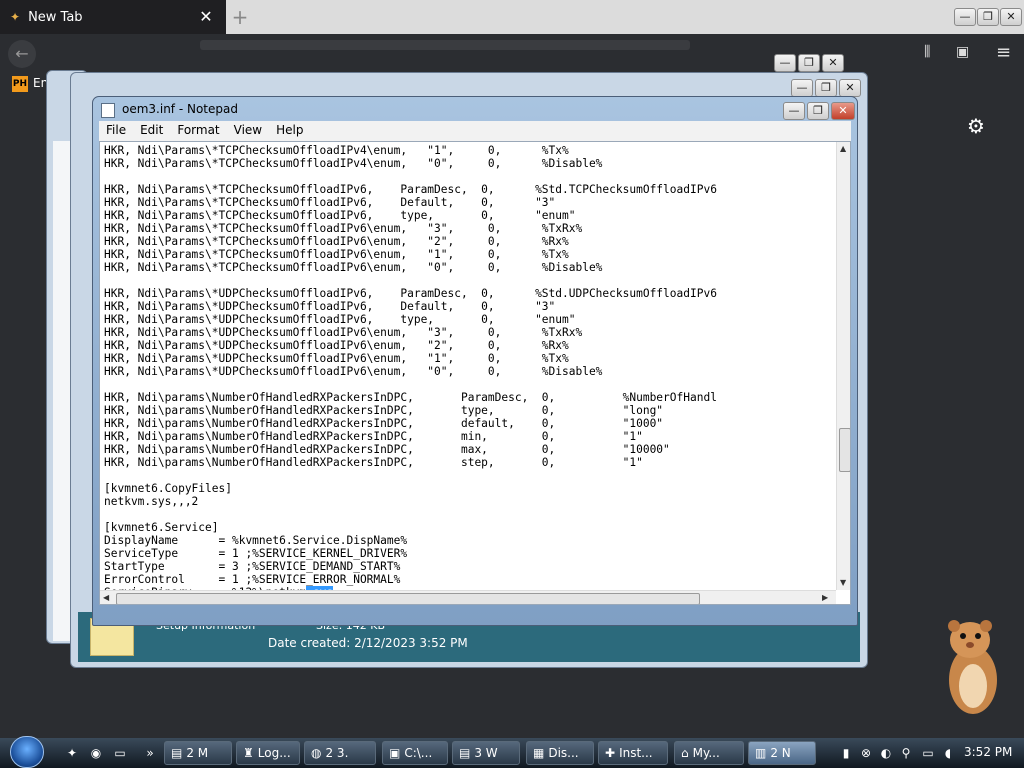 Image resolution: width=1024 pixels, height=768 pixels. What do you see at coordinates (866, 753) in the screenshot?
I see `tray-security-icon: ⊗` at bounding box center [866, 753].